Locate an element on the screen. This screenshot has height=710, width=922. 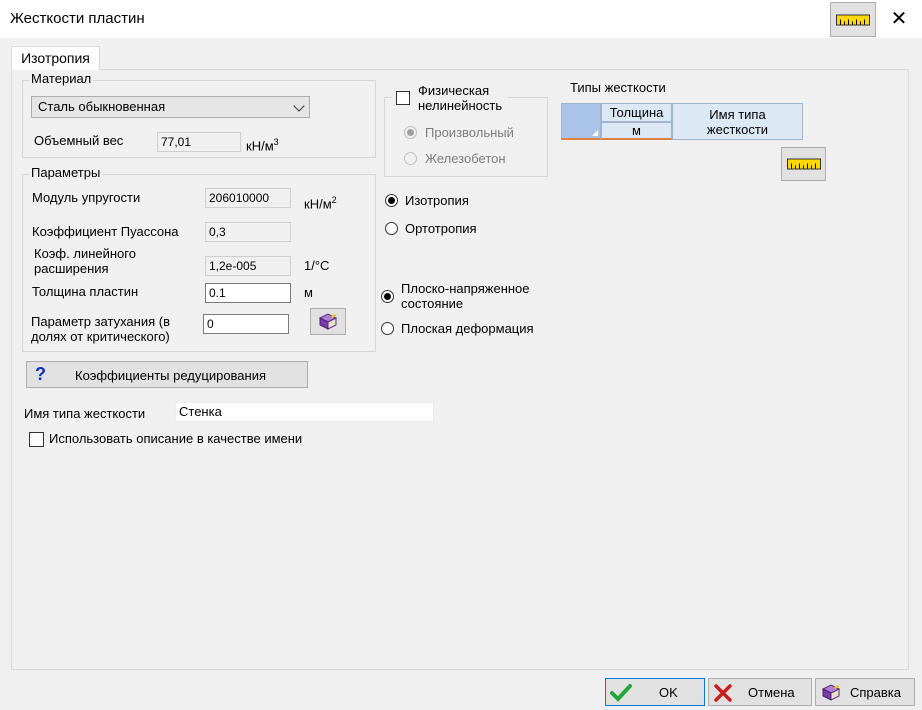
plane-strain-label: Плоская деформация is located at coordinates (467, 328).